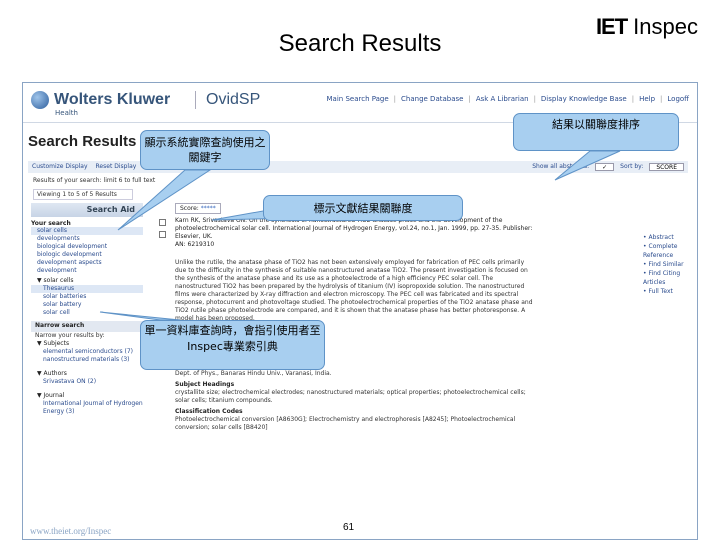 The height and width of the screenshot is (540, 720). Describe the element at coordinates (232, 345) in the screenshot. I see `callout-index: 單一資料庫查詢時，會指引使用者至 Inspec專業索引典` at that location.